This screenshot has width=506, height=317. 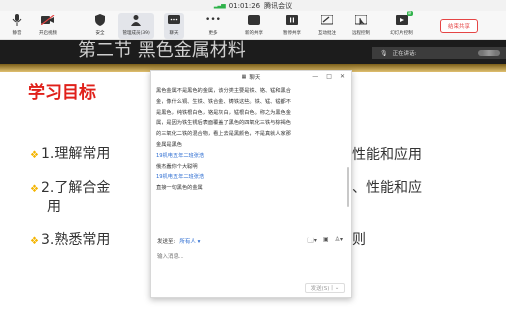 What do you see at coordinates (329, 76) in the screenshot?
I see `maximize-icon: □` at bounding box center [329, 76].